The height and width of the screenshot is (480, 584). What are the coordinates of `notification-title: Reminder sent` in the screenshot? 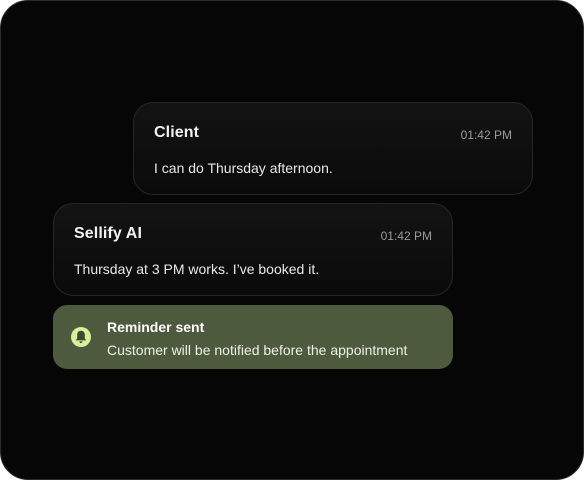 It's located at (156, 327).